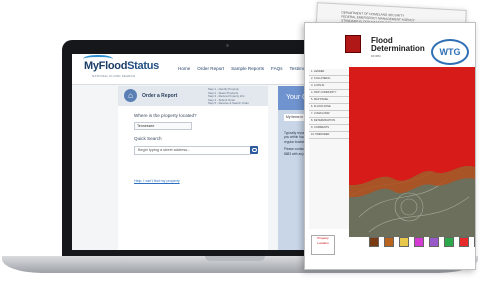 The height and width of the screenshot is (297, 485). Describe the element at coordinates (130, 95) in the screenshot. I see `home-icon: ⌂` at that location.